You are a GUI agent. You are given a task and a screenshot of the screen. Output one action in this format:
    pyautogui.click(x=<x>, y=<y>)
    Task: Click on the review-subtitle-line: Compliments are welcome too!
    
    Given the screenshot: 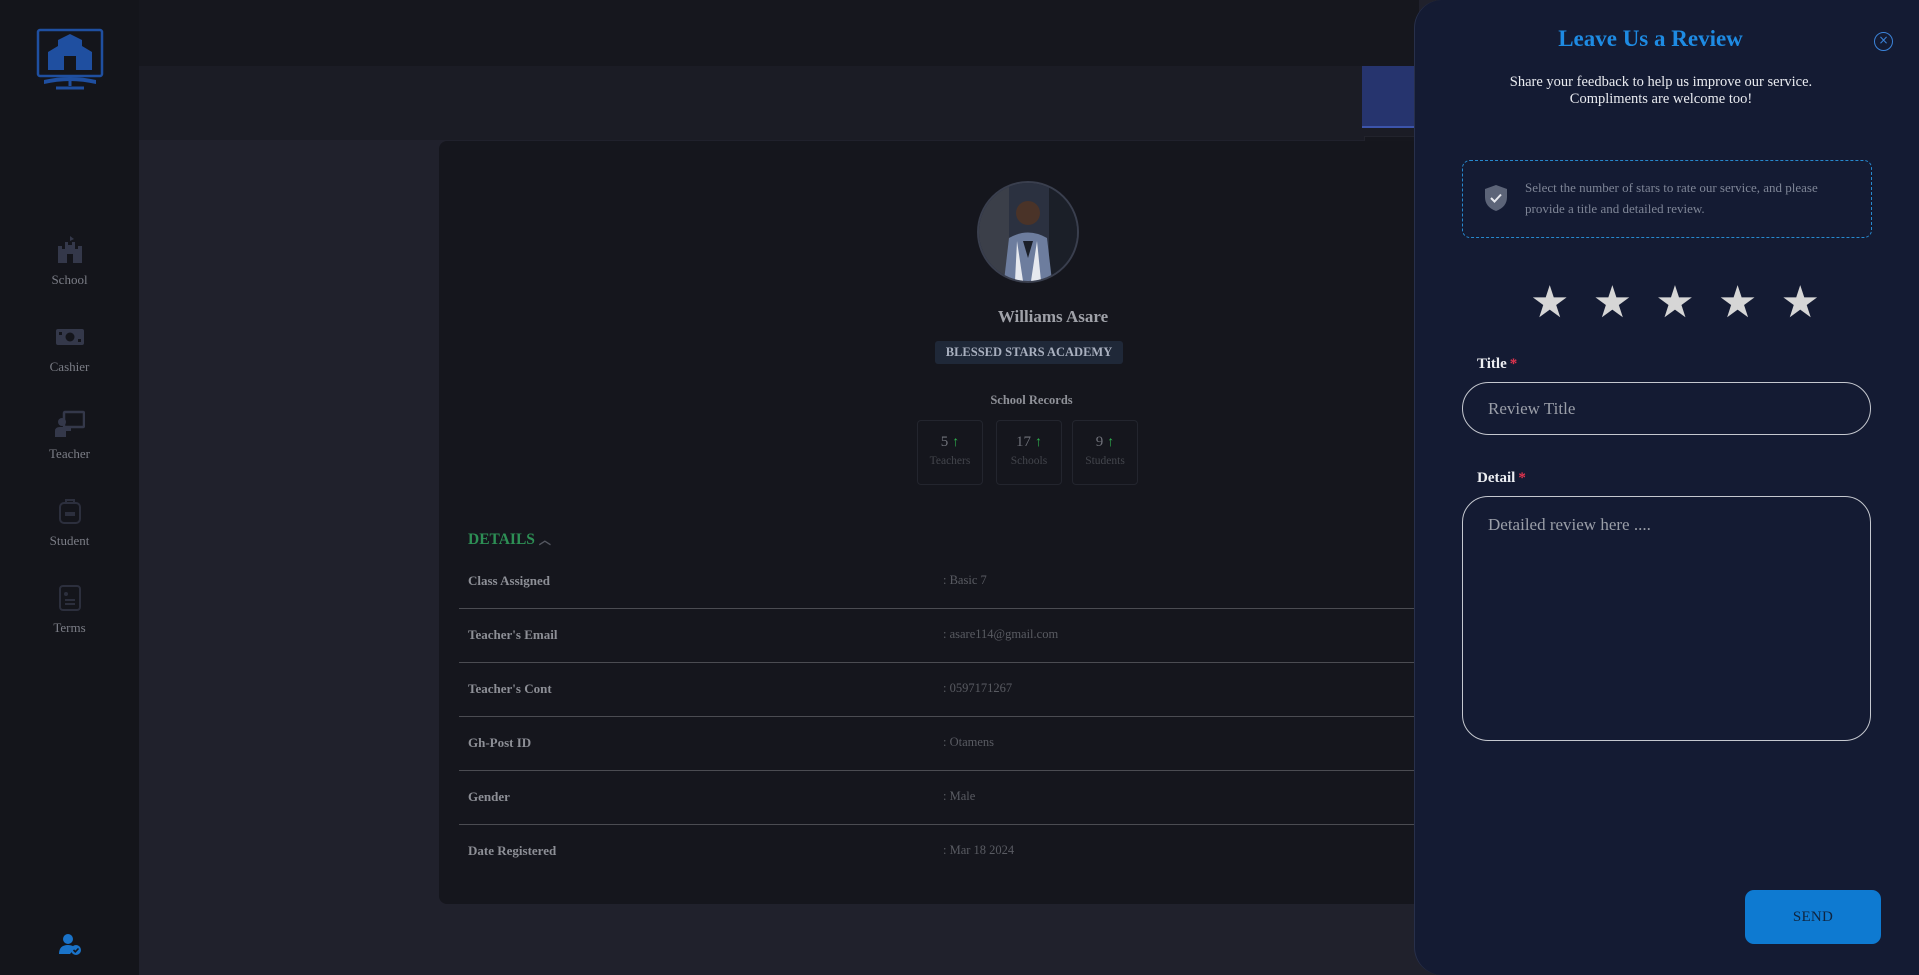 What is the action you would take?
    pyautogui.click(x=1661, y=99)
    